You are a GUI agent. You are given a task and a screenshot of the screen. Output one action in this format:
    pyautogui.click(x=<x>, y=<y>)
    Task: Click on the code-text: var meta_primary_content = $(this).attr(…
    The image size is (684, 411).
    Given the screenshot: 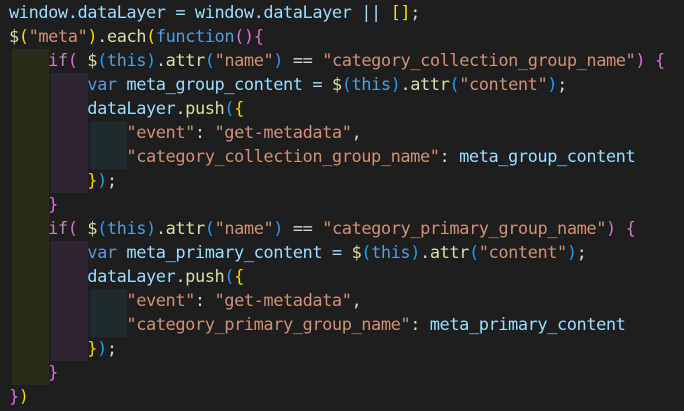 What is the action you would take?
    pyautogui.click(x=298, y=253)
    